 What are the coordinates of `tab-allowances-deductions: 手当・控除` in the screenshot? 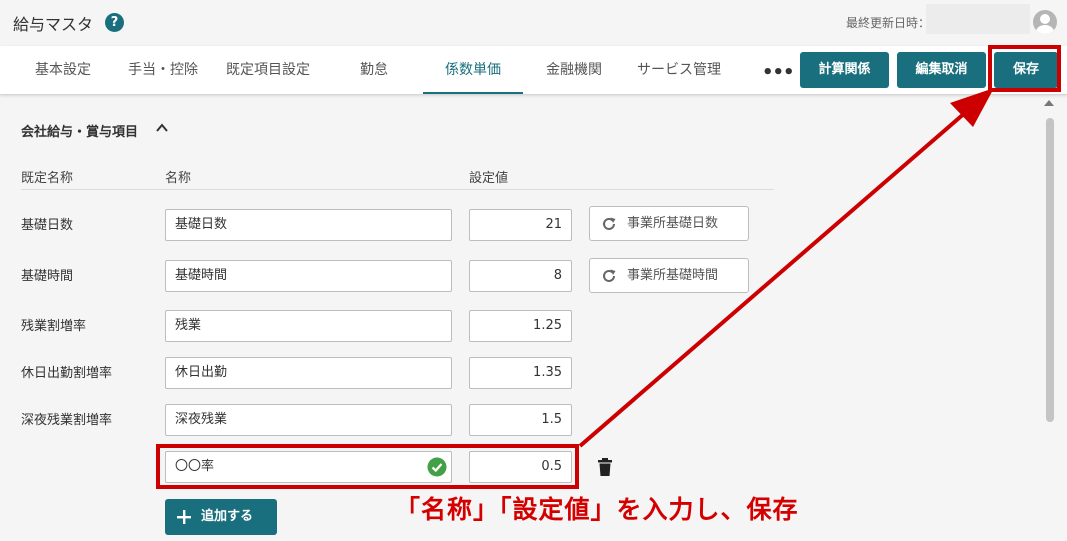 It's located at (163, 70).